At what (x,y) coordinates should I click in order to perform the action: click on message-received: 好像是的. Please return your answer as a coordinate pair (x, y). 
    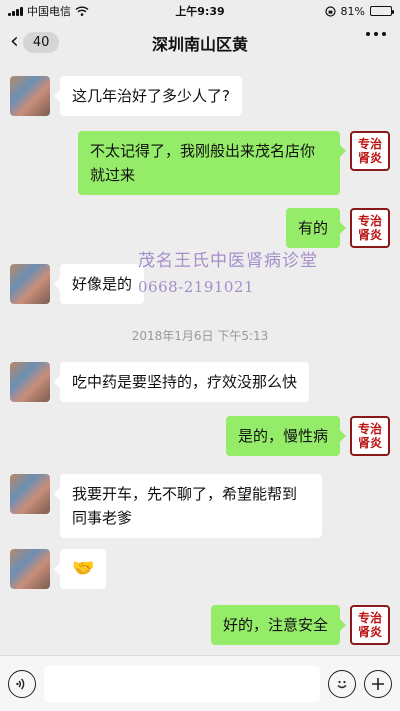
    Looking at the image, I should click on (77, 284).